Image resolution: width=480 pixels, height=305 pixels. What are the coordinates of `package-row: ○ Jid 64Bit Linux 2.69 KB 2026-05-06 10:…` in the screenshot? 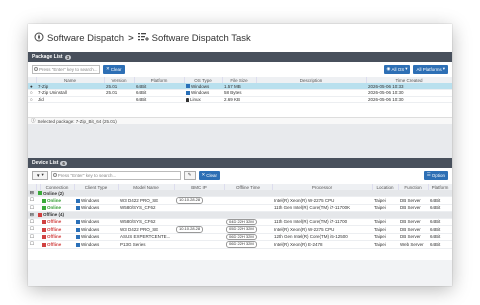 It's located at (240, 99).